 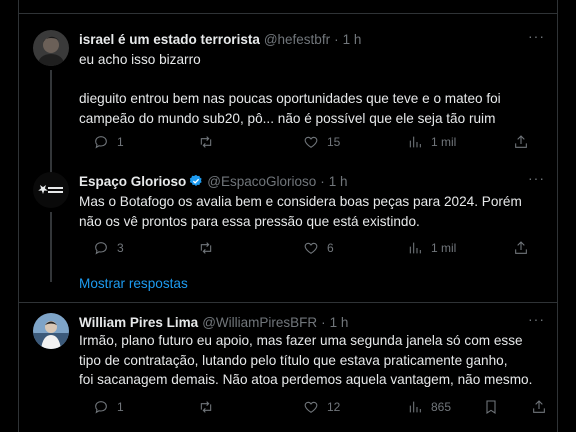 I want to click on like-count: 6, so click(x=330, y=248).